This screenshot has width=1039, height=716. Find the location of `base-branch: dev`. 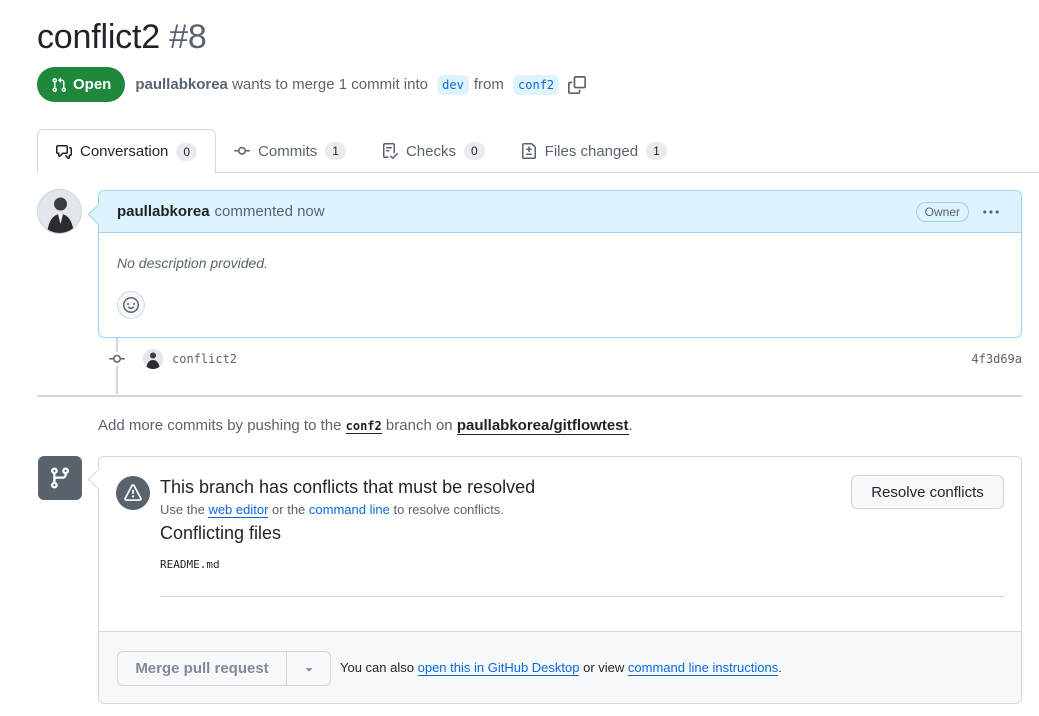

base-branch: dev is located at coordinates (453, 84).